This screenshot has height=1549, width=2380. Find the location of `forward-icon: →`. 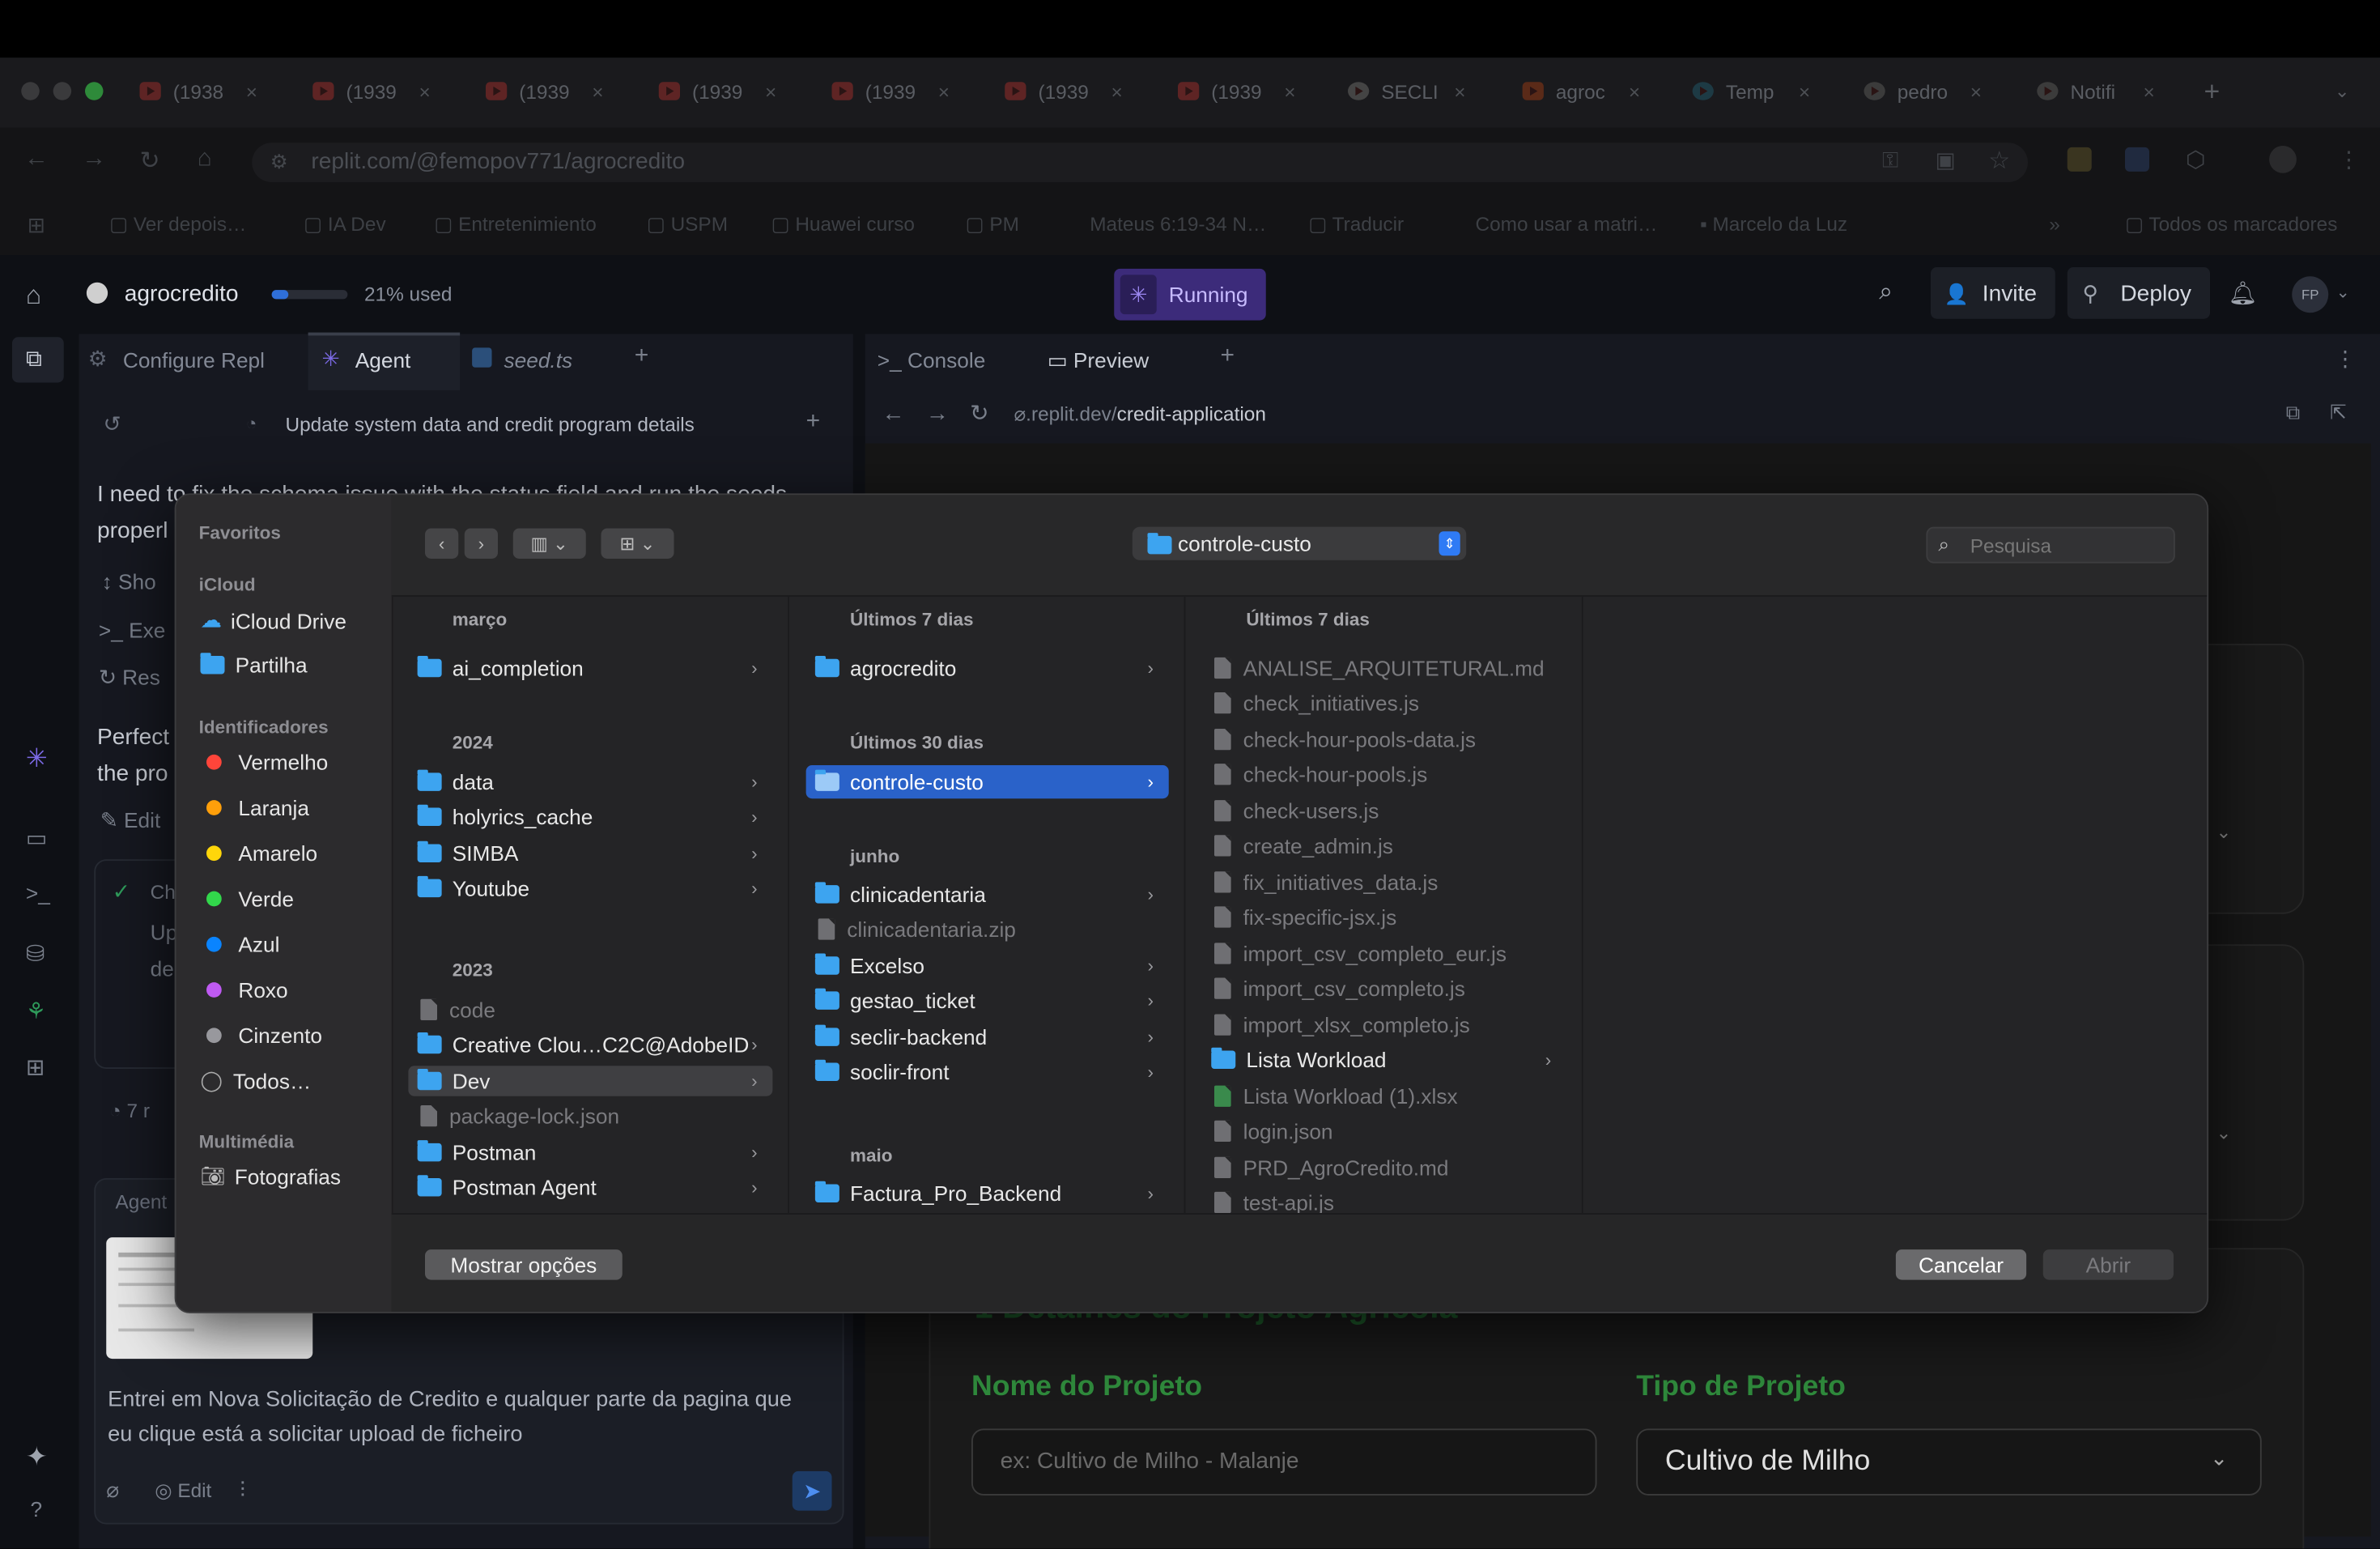

forward-icon: → is located at coordinates (94, 159).